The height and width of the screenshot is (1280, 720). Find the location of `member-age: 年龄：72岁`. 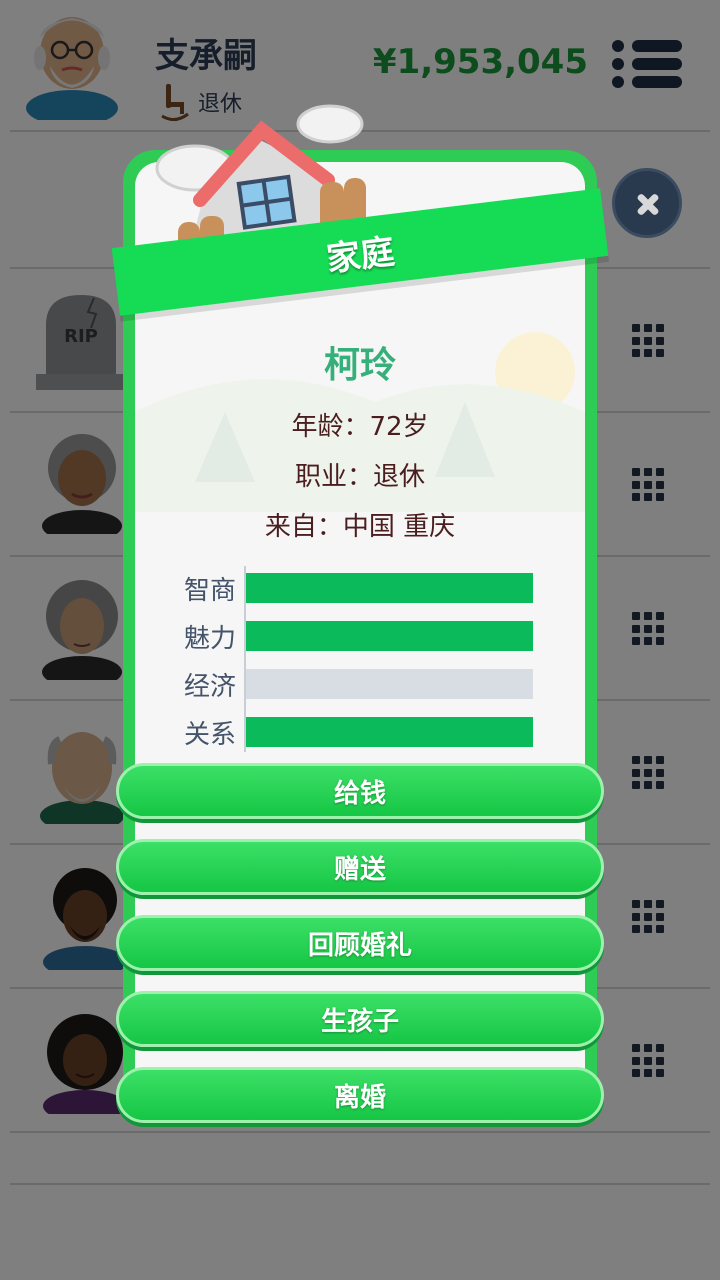

member-age: 年龄：72岁 is located at coordinates (360, 427).